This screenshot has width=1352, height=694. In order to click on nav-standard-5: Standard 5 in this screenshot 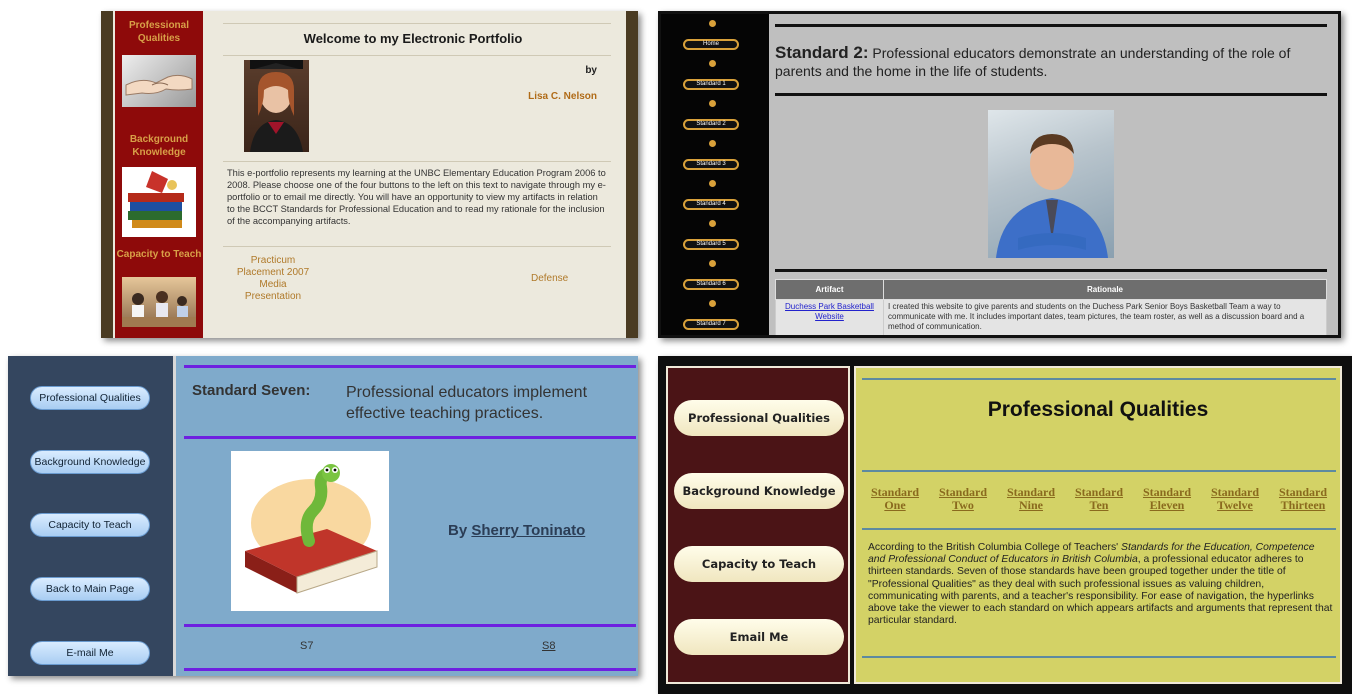, I will do `click(711, 244)`.